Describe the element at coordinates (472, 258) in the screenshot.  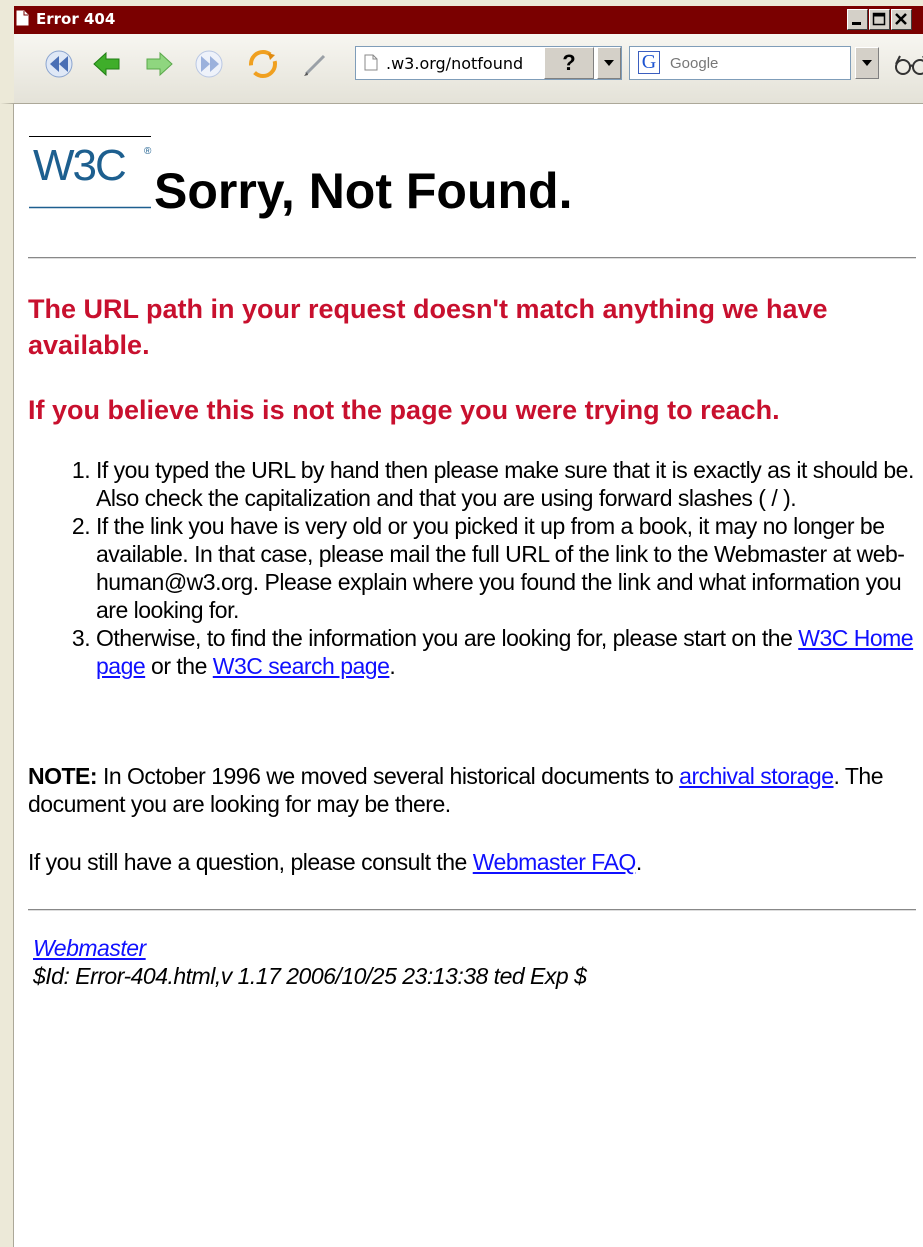
I see `divider-top` at that location.